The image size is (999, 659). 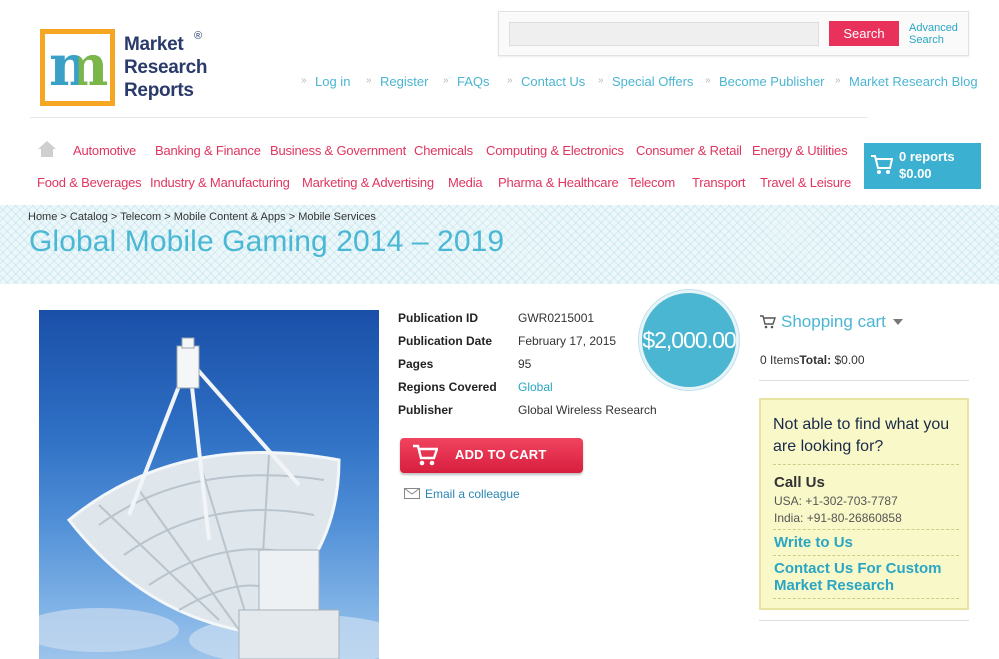 I want to click on logo-text-line: Research, so click(x=166, y=67).